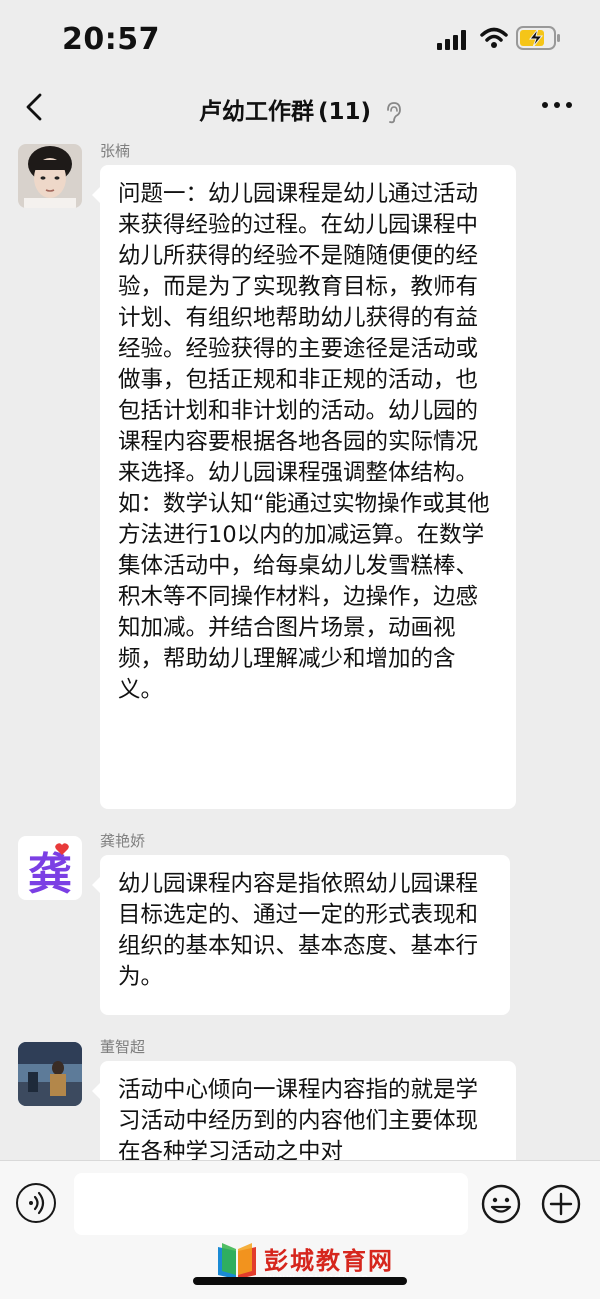 This screenshot has height=1299, width=600. What do you see at coordinates (123, 1047) in the screenshot?
I see `sender-name: 董智超` at bounding box center [123, 1047].